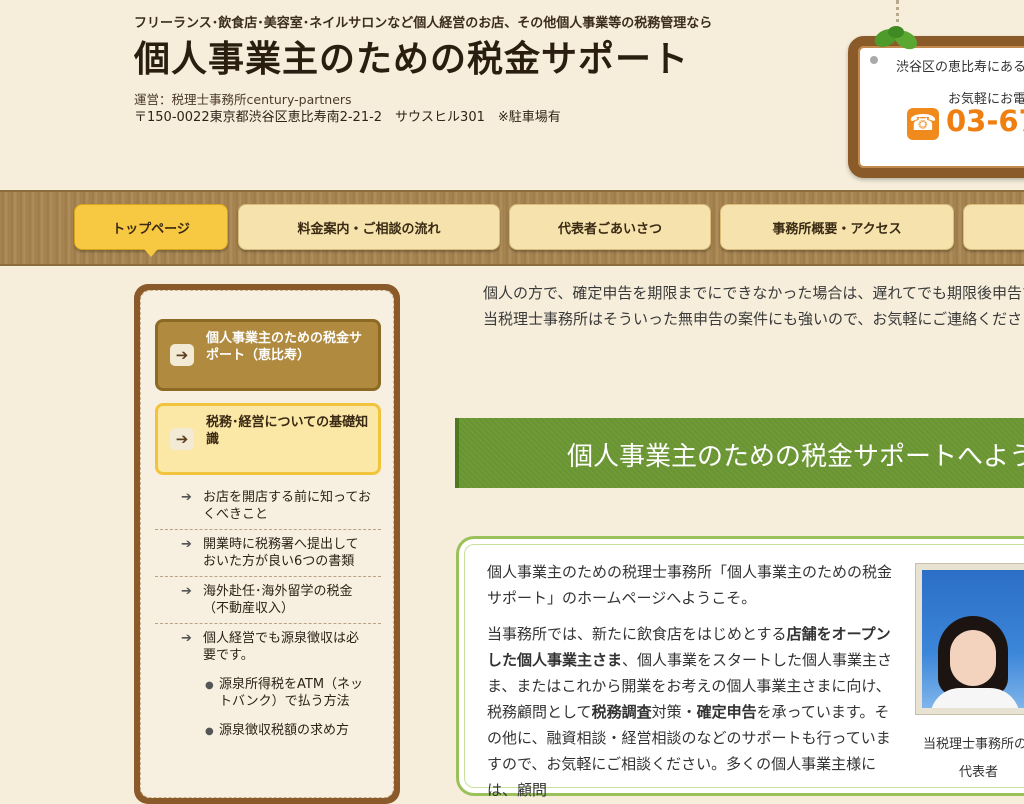 This screenshot has width=1024, height=804. I want to click on sidebar-item-withholding: ➔ 個人経営でも源泉徴収は必要です。, so click(268, 647).